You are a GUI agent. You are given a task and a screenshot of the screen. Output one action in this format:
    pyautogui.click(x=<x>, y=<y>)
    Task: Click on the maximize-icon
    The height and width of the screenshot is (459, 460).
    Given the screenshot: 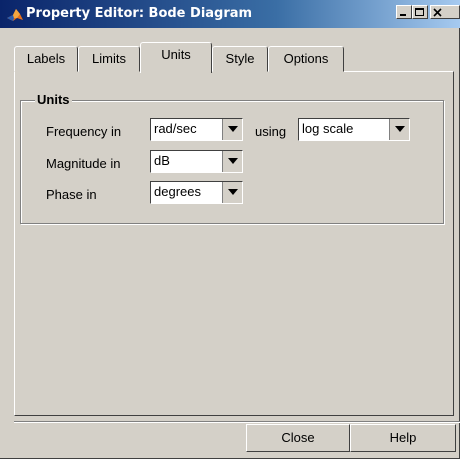 What is the action you would take?
    pyautogui.click(x=419, y=12)
    